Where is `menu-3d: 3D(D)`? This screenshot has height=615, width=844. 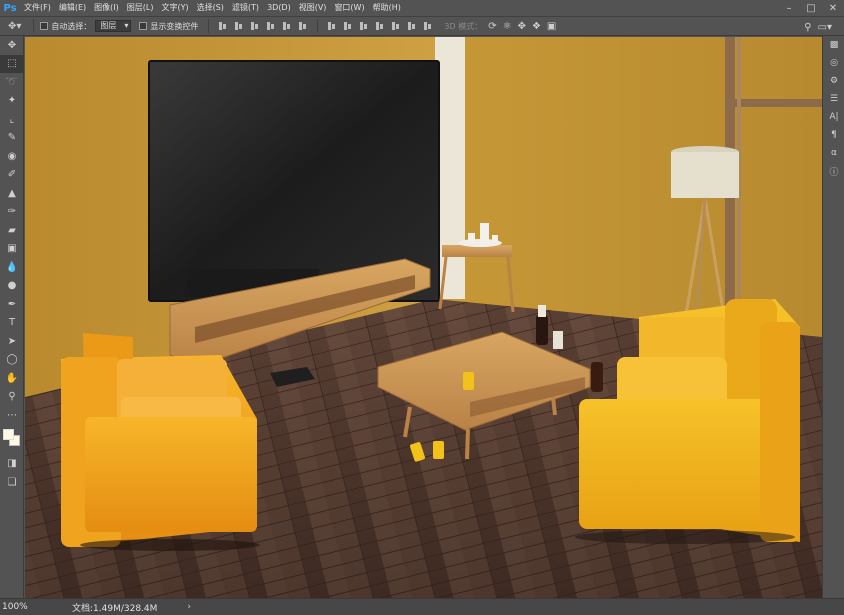 menu-3d: 3D(D) is located at coordinates (279, 8).